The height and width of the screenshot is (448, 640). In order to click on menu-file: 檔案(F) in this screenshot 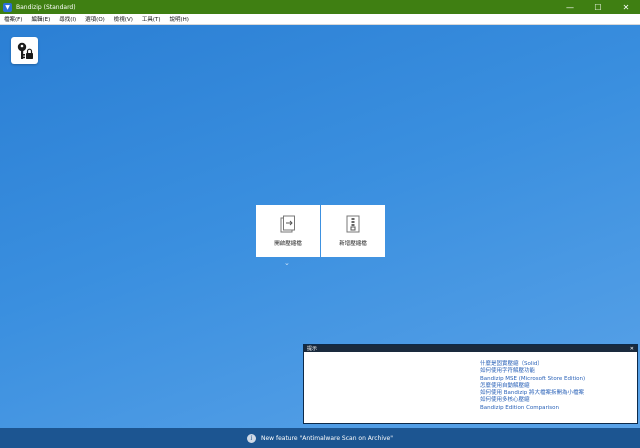, I will do `click(13, 19)`.